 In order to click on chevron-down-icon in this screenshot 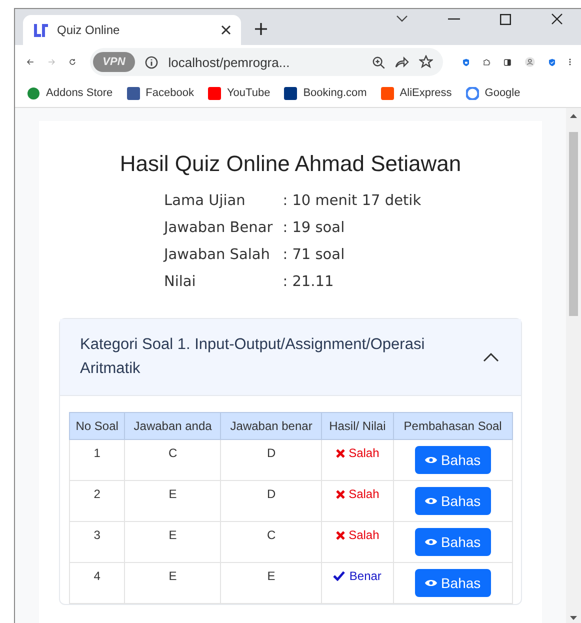, I will do `click(402, 19)`.